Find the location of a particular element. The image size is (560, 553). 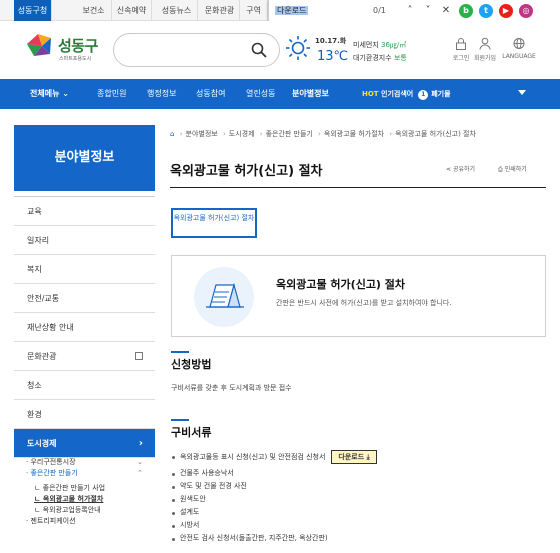

weather-temperature: 13℃ is located at coordinates (333, 56).